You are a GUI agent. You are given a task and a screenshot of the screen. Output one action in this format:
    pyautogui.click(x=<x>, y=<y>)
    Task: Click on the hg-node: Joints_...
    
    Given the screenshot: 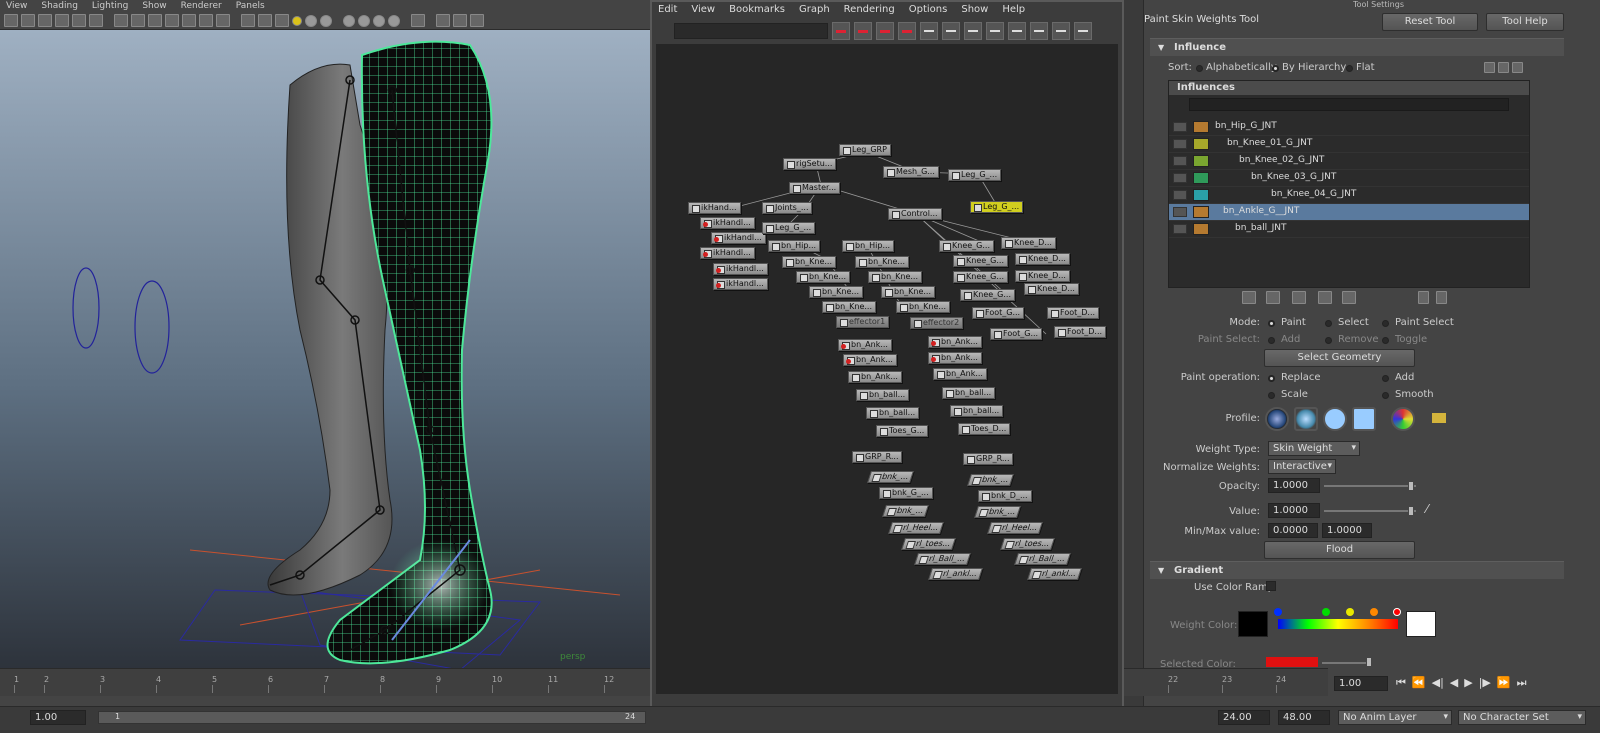 What is the action you would take?
    pyautogui.click(x=787, y=208)
    